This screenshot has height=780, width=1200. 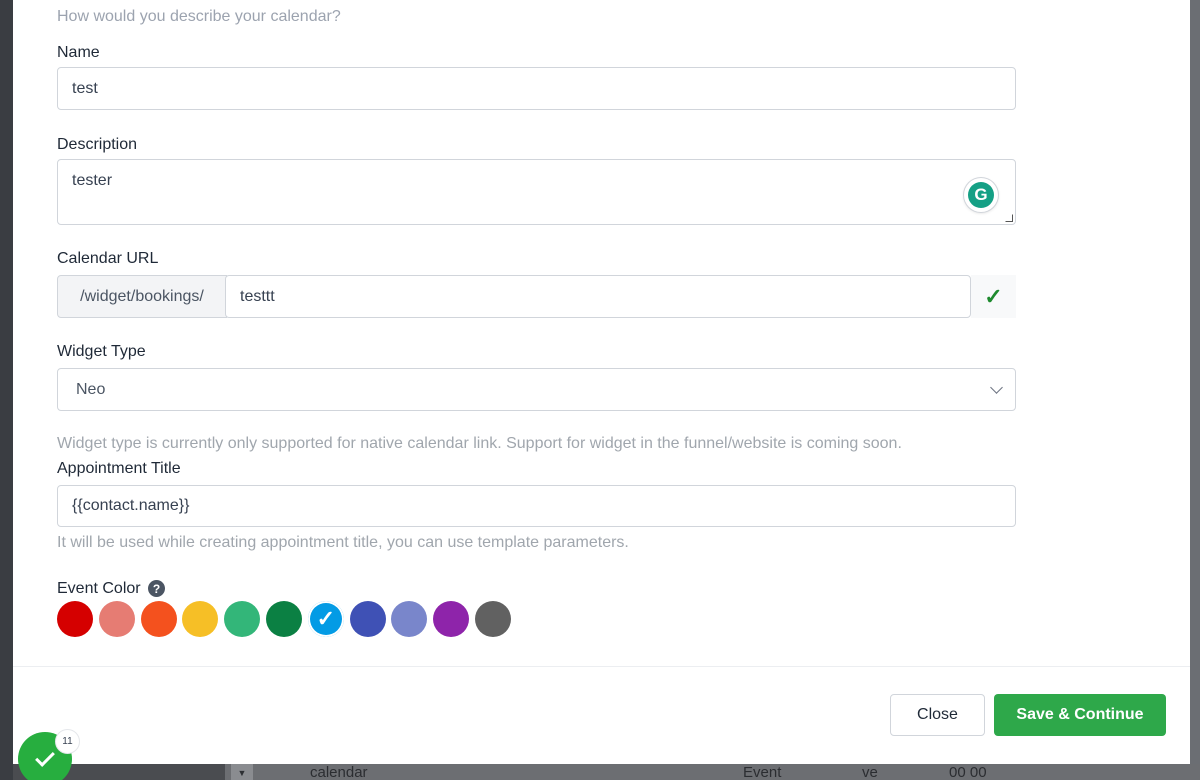 What do you see at coordinates (762, 772) in the screenshot?
I see `background-cell: Event` at bounding box center [762, 772].